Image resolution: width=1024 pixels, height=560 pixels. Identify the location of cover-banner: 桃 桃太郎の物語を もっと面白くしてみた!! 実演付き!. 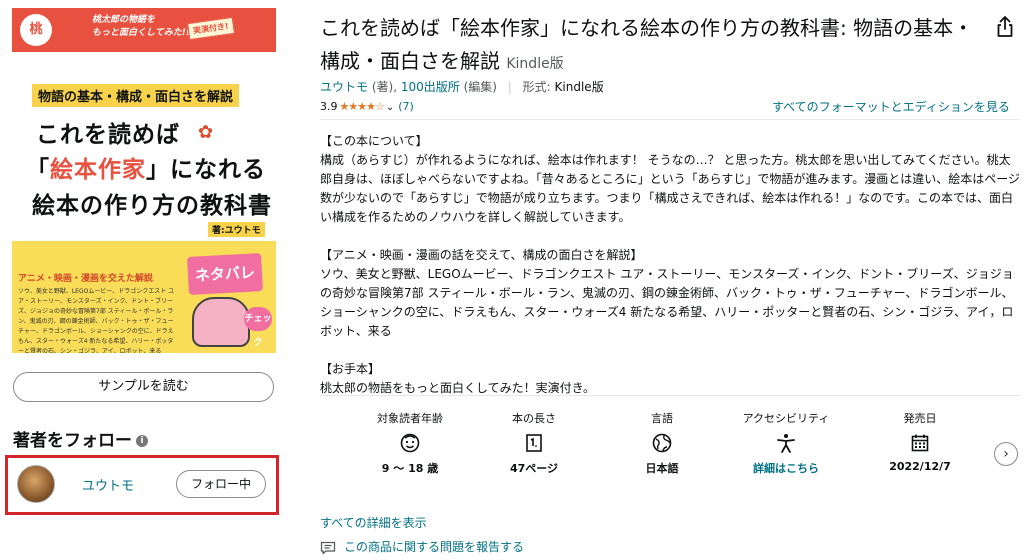
(144, 30).